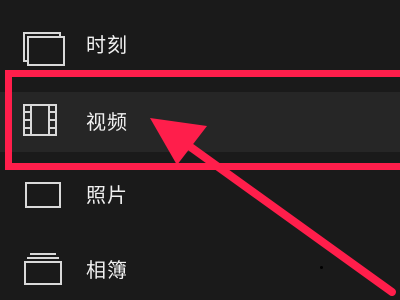 The image size is (400, 300). I want to click on menu-item-label: 视频, so click(107, 122).